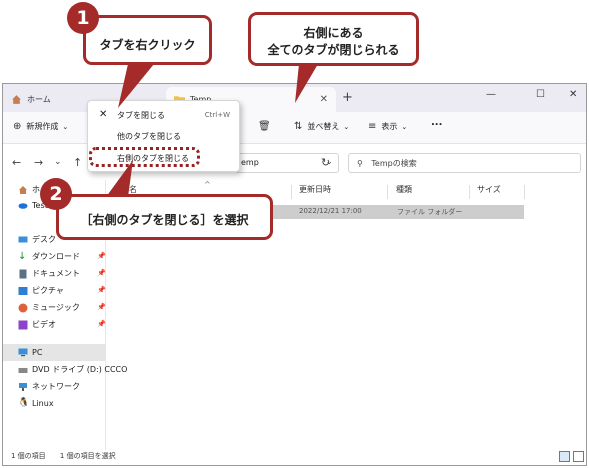 This screenshot has height=468, width=589. I want to click on callout-step-2: ［右側のタブを閉じる］を選択, so click(164, 217).